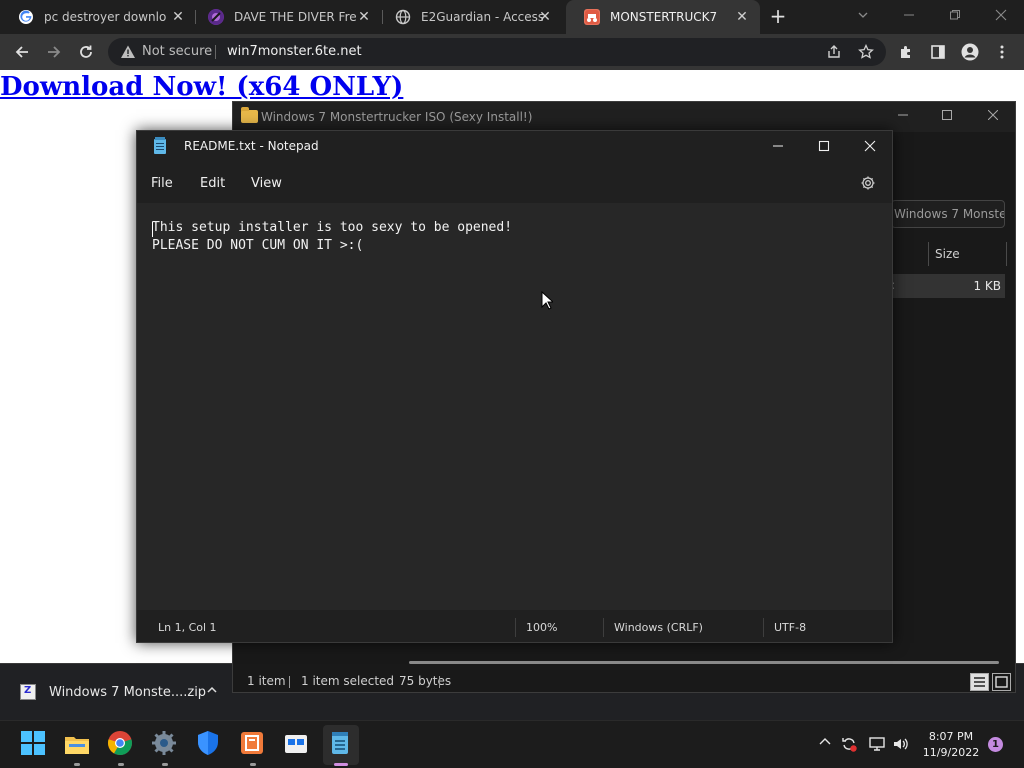 Image resolution: width=1024 pixels, height=768 pixels. Describe the element at coordinates (341, 764) in the screenshot. I see `active-indicator` at that location.